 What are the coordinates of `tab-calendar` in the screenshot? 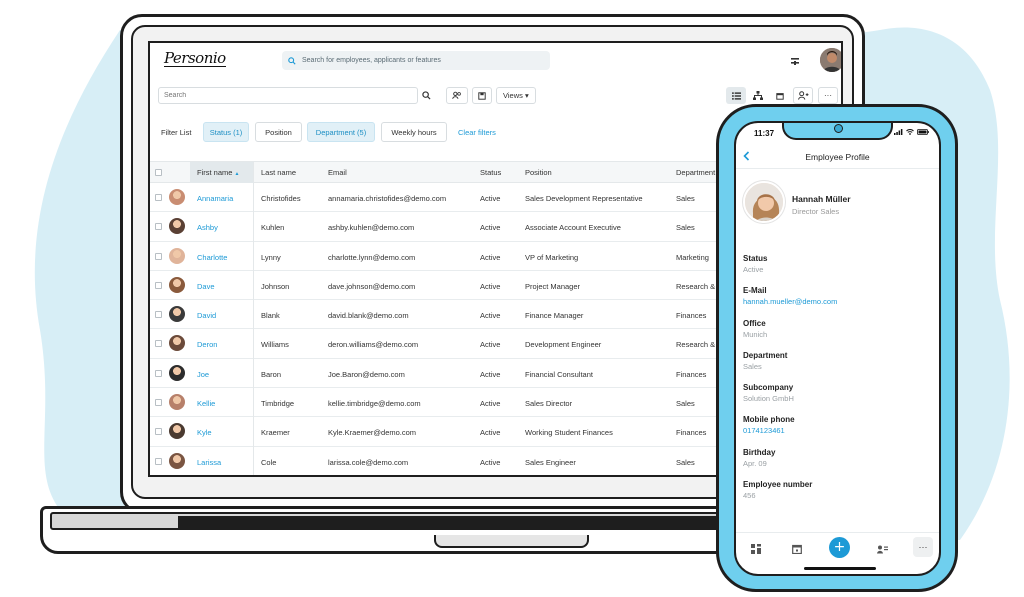 It's located at (797, 549).